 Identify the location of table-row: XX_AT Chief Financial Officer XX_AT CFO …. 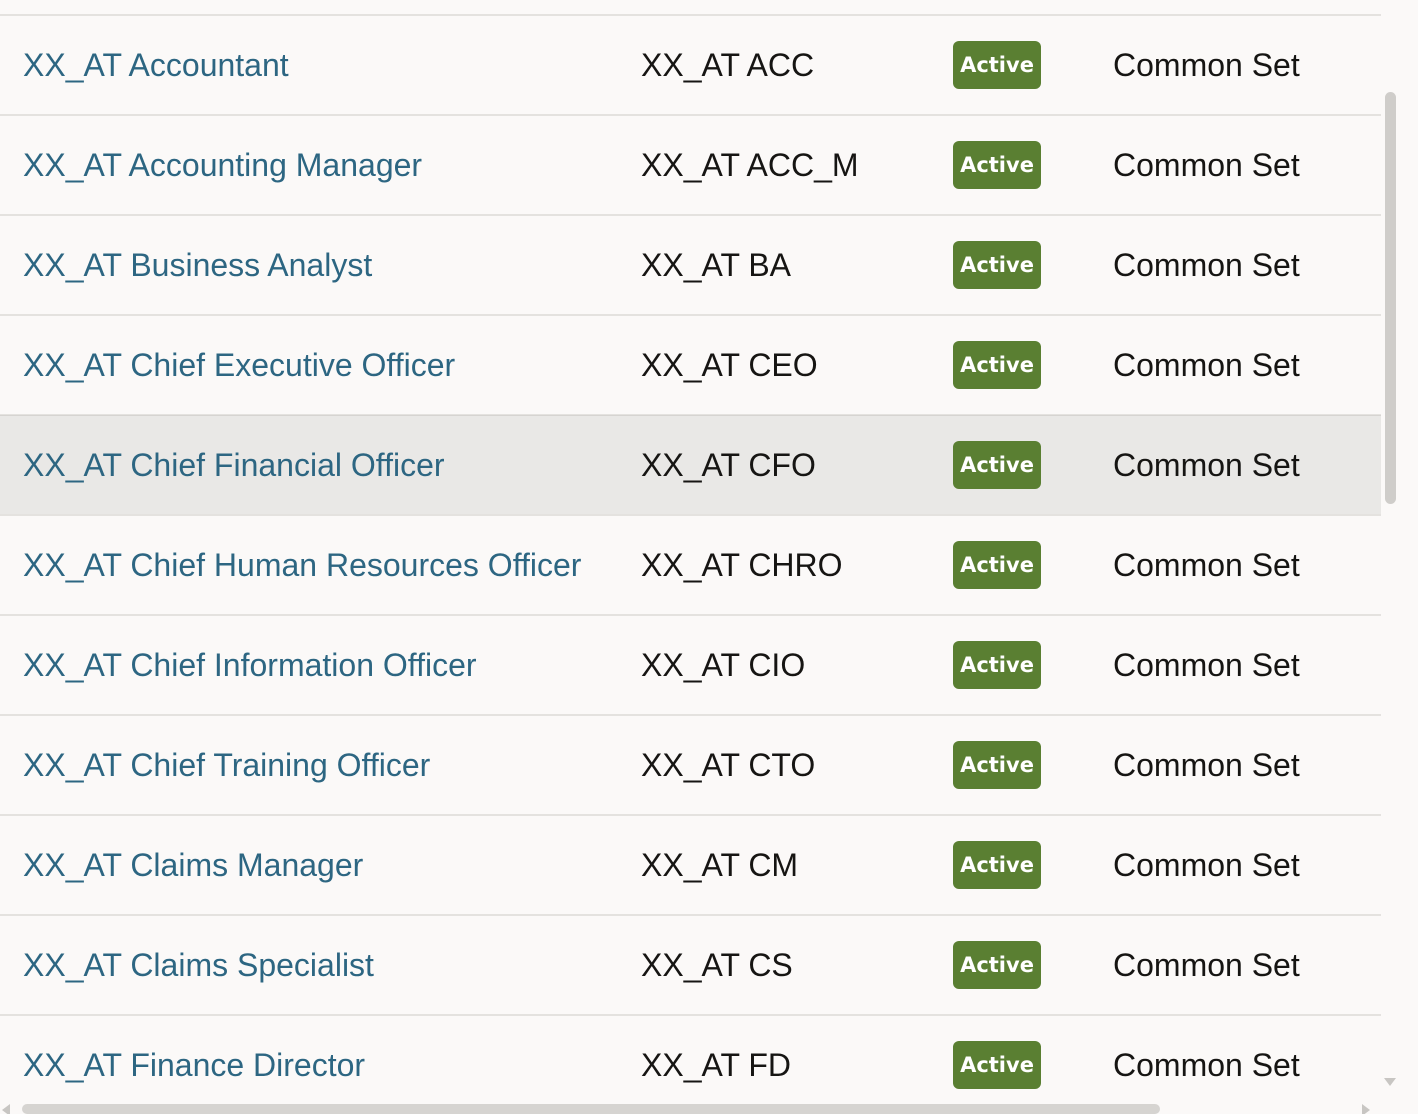
(690, 465).